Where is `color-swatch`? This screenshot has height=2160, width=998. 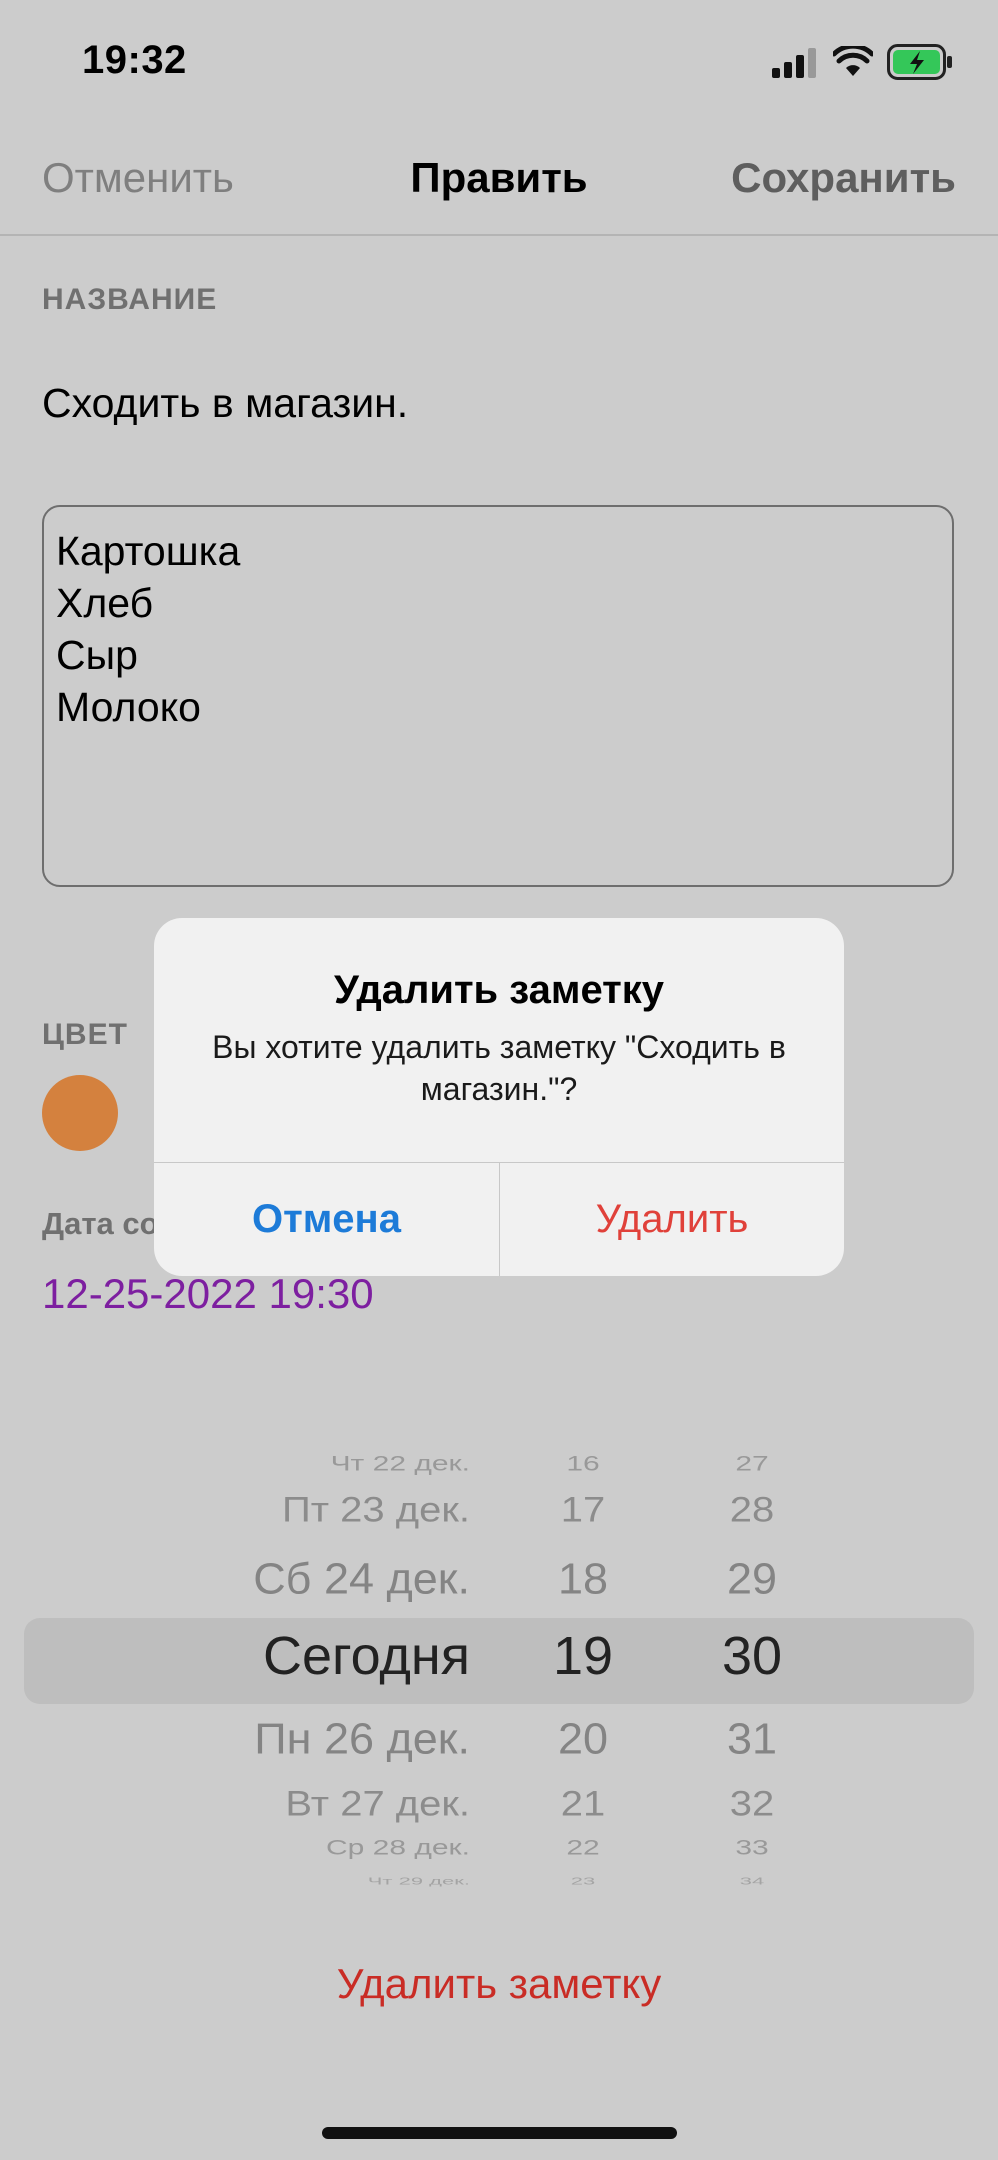
color-swatch is located at coordinates (80, 1113).